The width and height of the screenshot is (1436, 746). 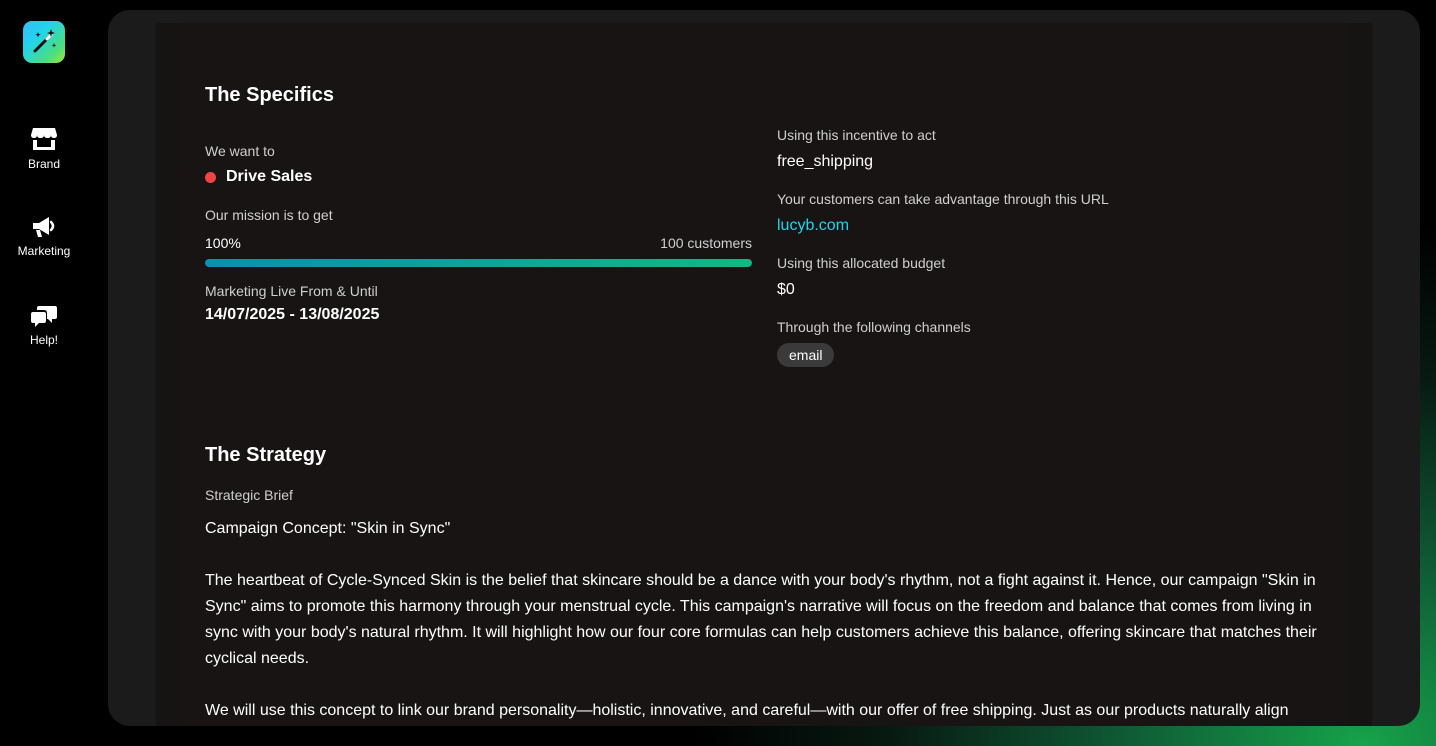 I want to click on goal-label: We want to, so click(x=240, y=151).